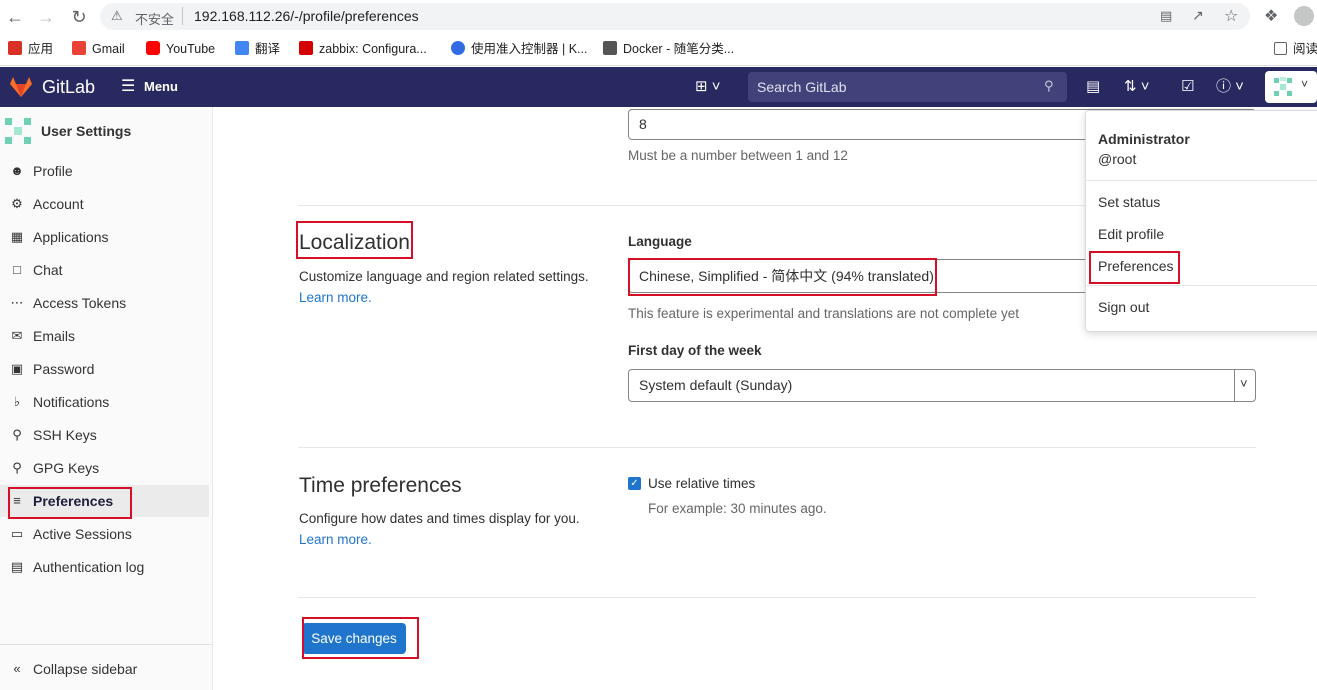  Describe the element at coordinates (17, 269) in the screenshot. I see `chat-icon: □` at that location.